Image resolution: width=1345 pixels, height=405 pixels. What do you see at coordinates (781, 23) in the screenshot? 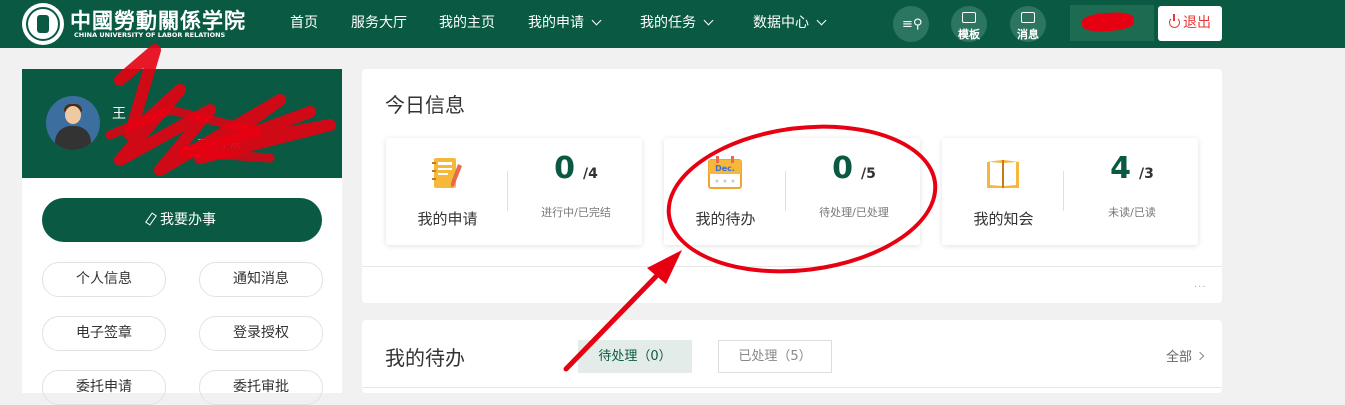
I see `nav-data-center-label: 数据中心` at bounding box center [781, 23].